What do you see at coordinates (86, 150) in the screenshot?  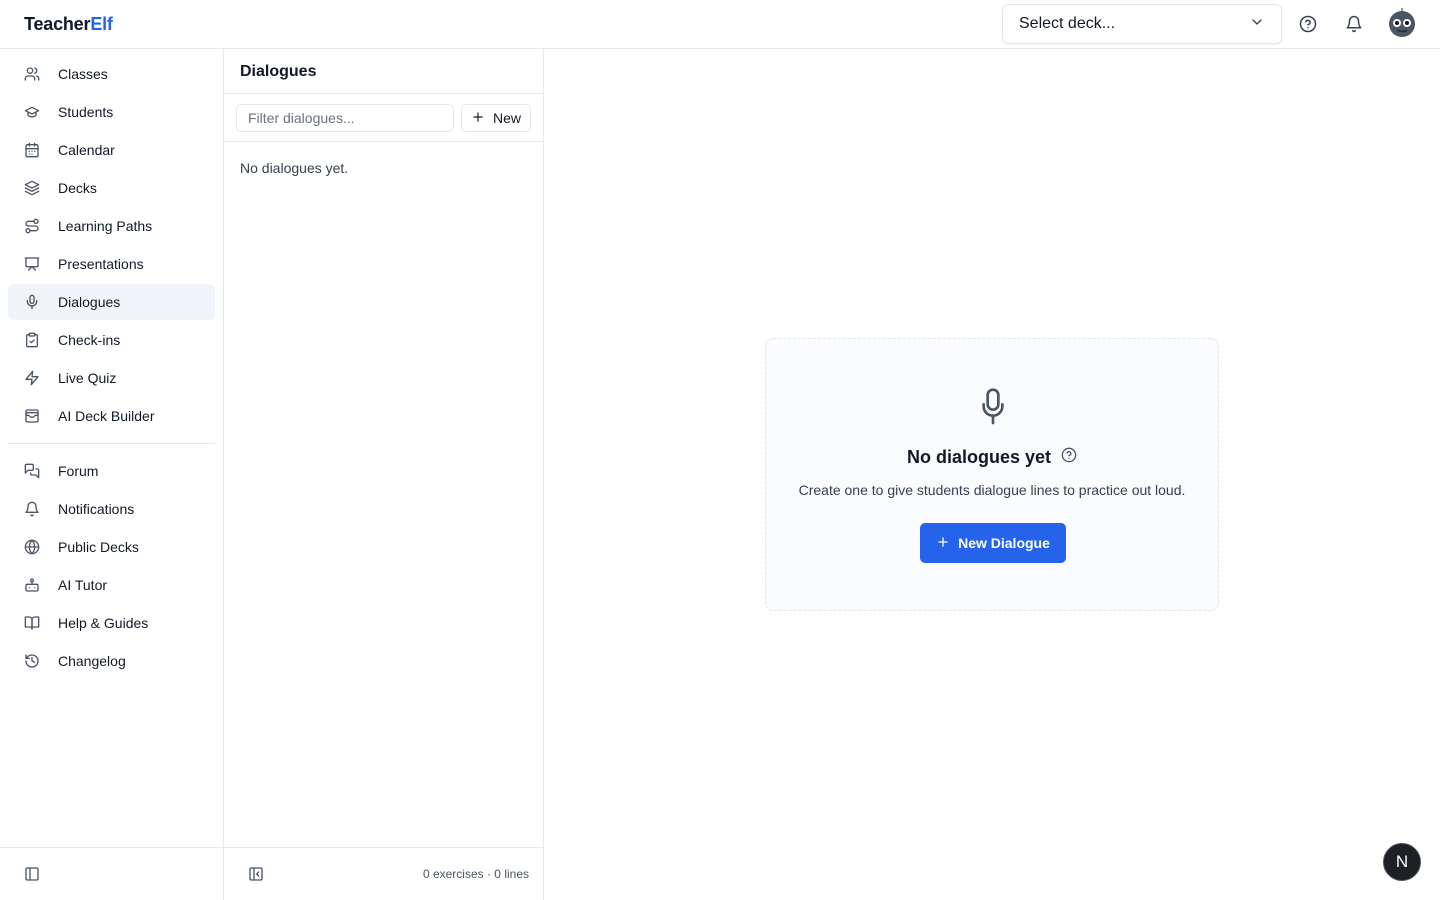 I see `sidebar-item-label: Calendar` at bounding box center [86, 150].